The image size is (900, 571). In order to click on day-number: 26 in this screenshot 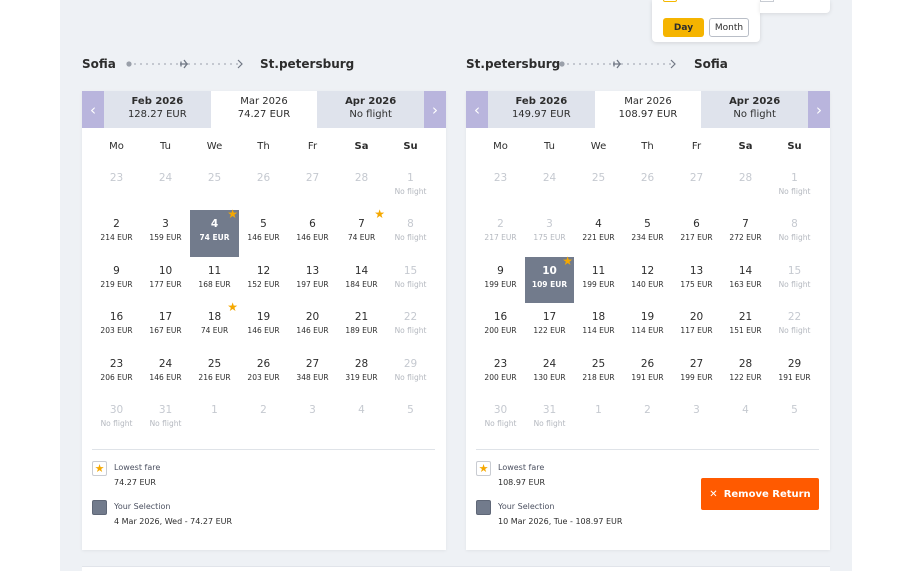, I will do `click(263, 363)`.